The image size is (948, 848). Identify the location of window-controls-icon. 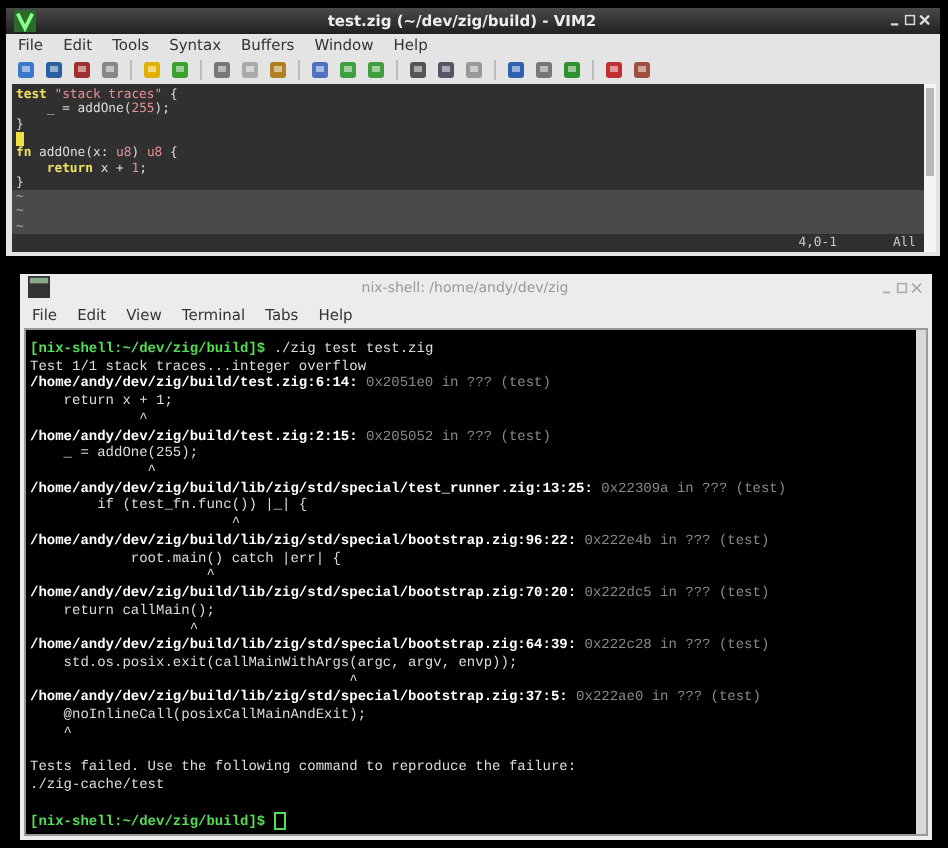
(910, 20).